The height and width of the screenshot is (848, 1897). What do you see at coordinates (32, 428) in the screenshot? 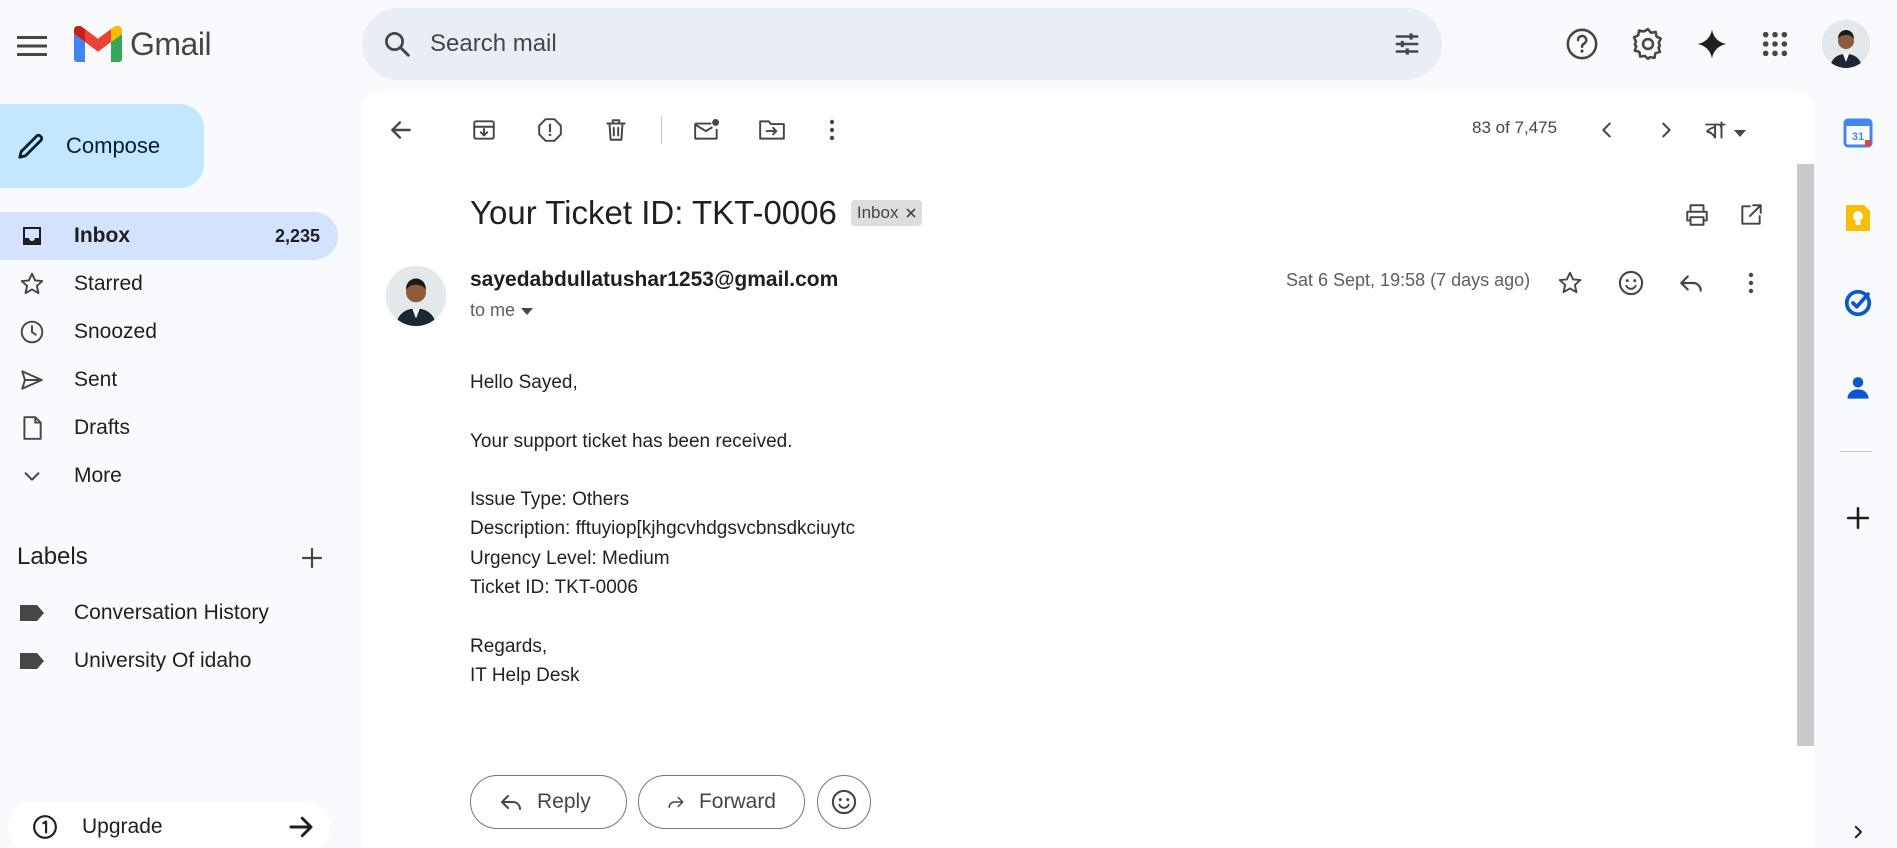
I see `draft-icon` at bounding box center [32, 428].